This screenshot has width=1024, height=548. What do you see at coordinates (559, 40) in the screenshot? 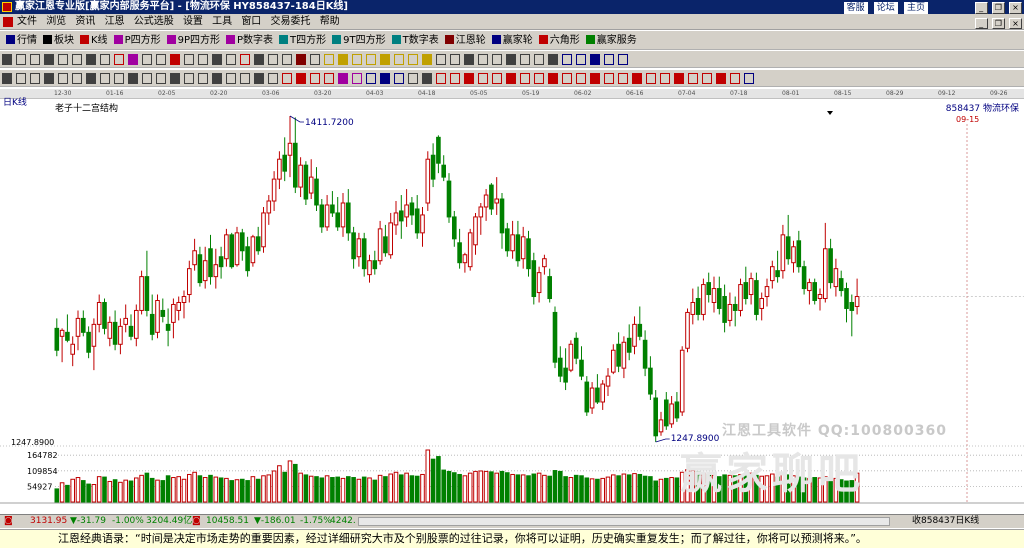
I see `toolbar-item-11: 六角形` at bounding box center [559, 40].